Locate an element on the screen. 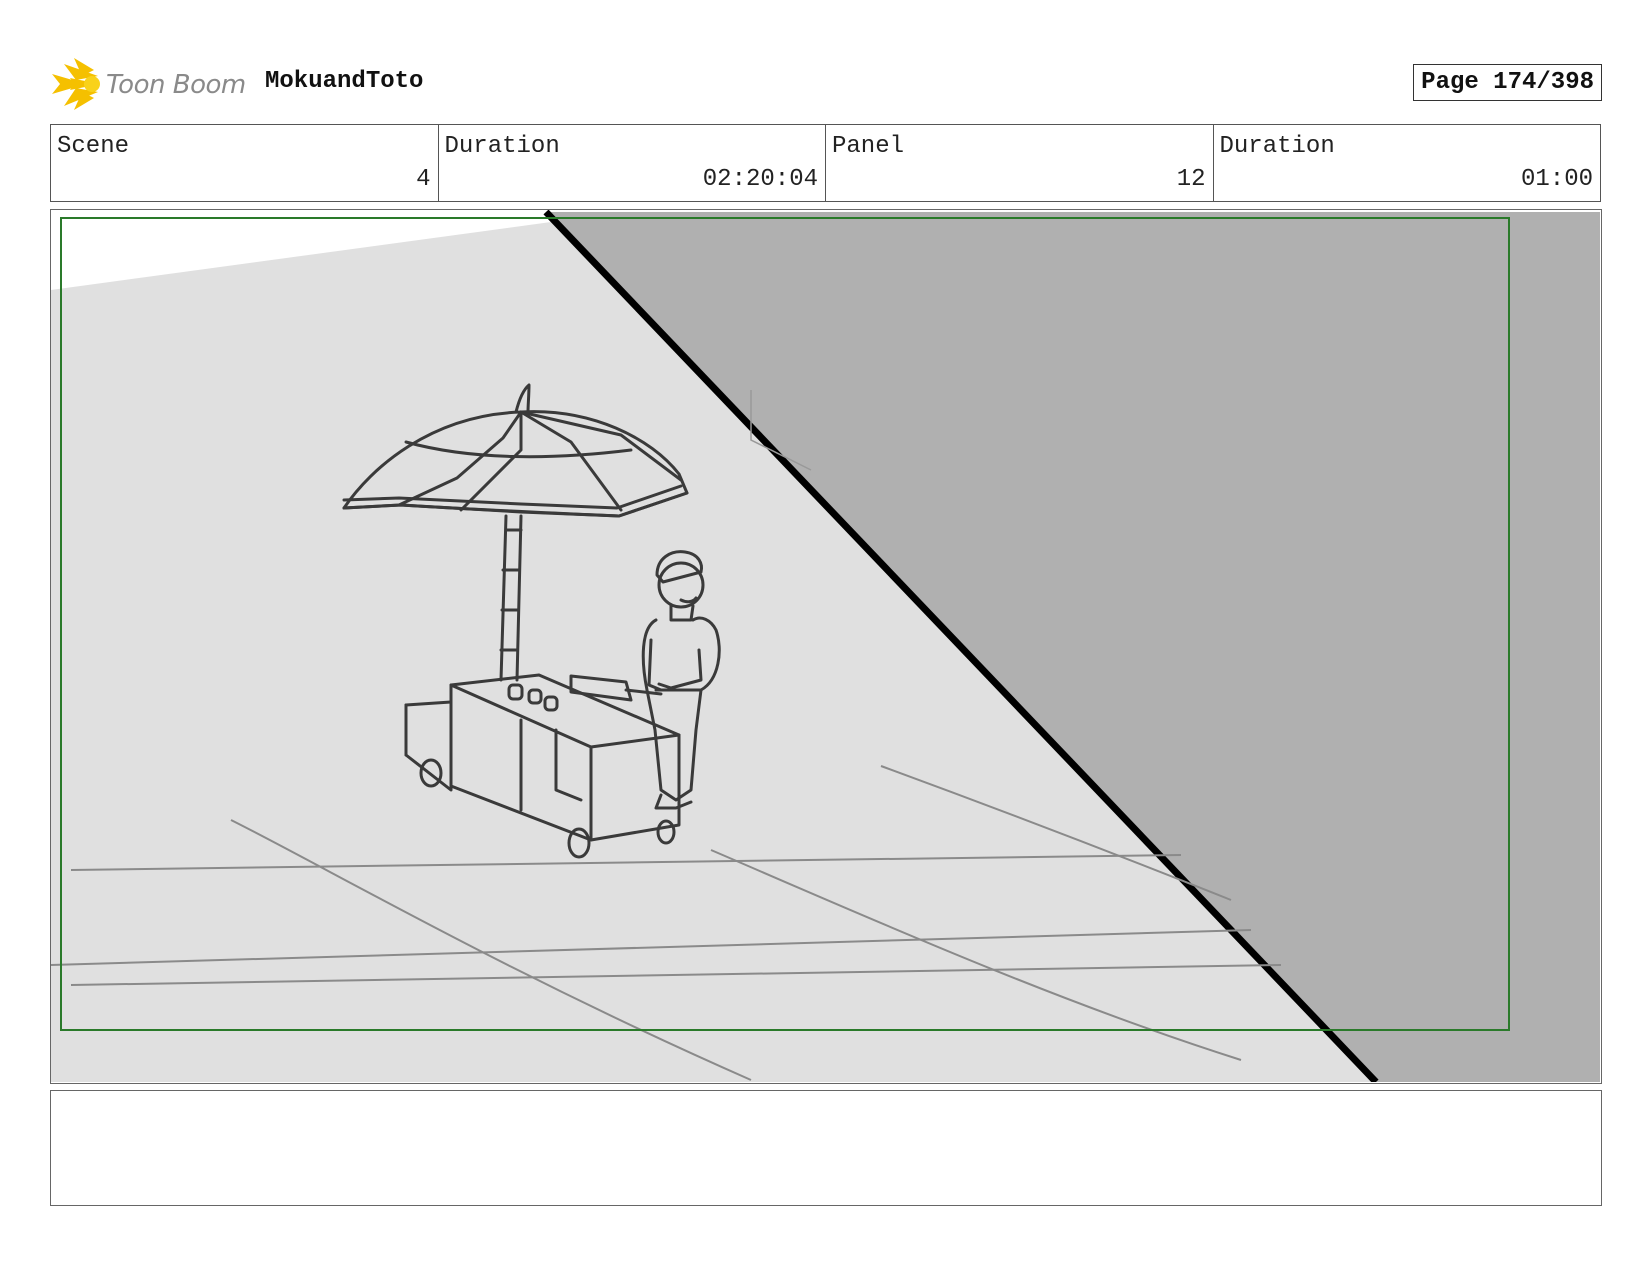 This screenshot has width=1650, height=1275. panel-cell: Panel 12 is located at coordinates (1020, 163).